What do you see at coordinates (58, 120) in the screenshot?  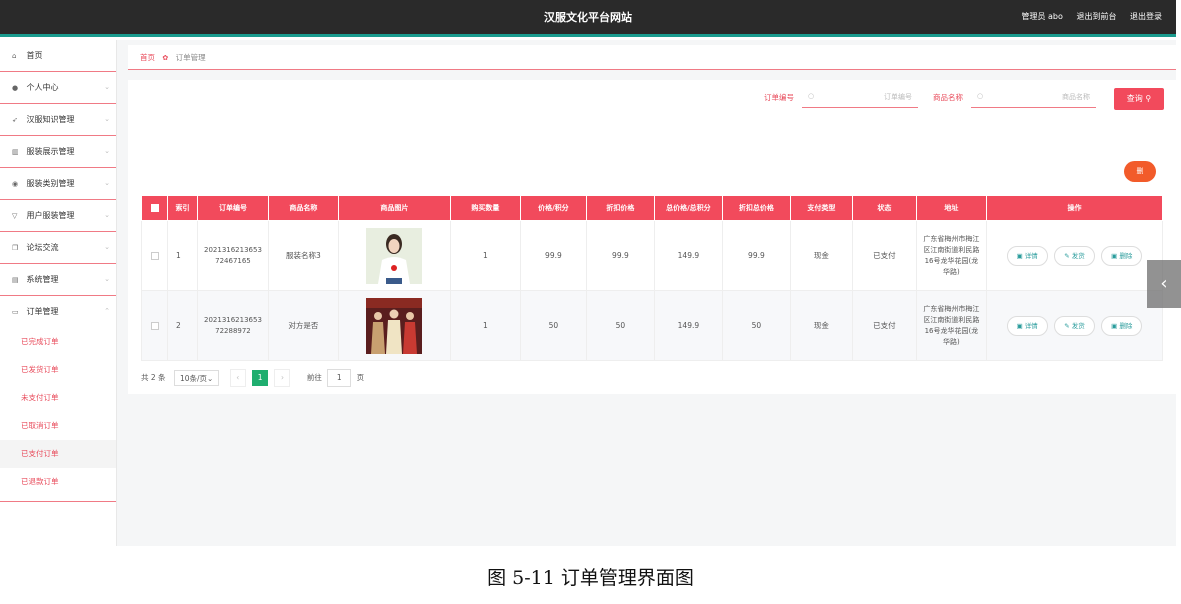 I see `sidebar-item-knowledge: ➶ 汉服知识管理 ⌄` at bounding box center [58, 120].